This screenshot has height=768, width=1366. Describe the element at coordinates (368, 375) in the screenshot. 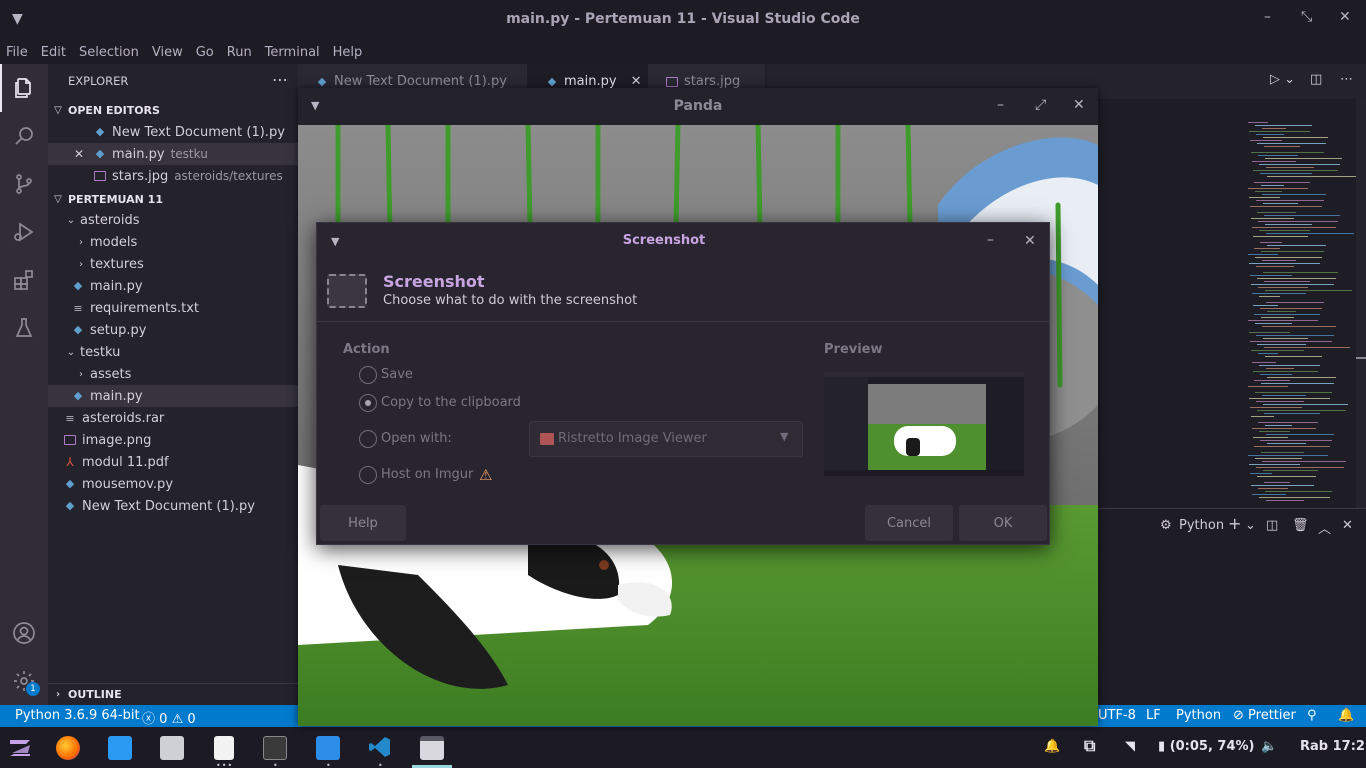

I see `save-radio` at that location.